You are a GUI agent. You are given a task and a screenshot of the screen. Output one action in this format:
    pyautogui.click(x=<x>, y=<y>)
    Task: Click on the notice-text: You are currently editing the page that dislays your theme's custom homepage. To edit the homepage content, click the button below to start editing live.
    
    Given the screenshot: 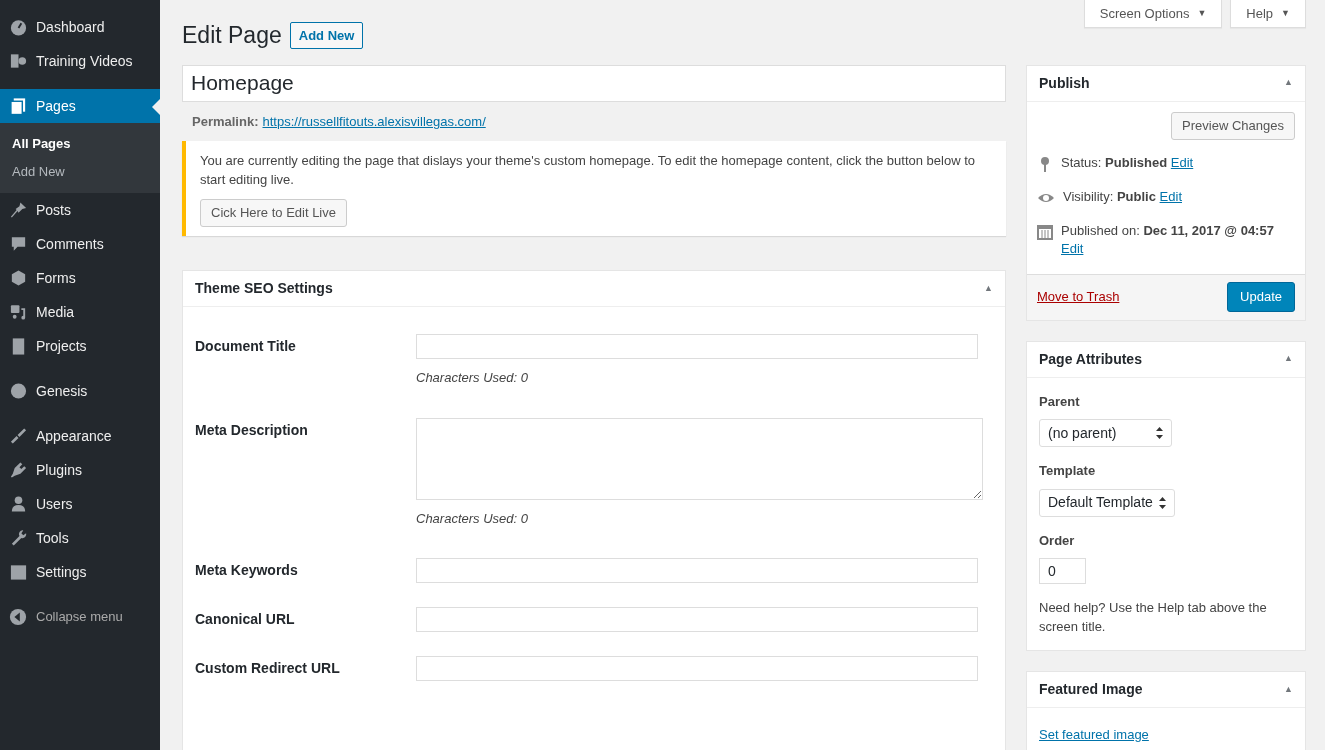 What is the action you would take?
    pyautogui.click(x=588, y=170)
    